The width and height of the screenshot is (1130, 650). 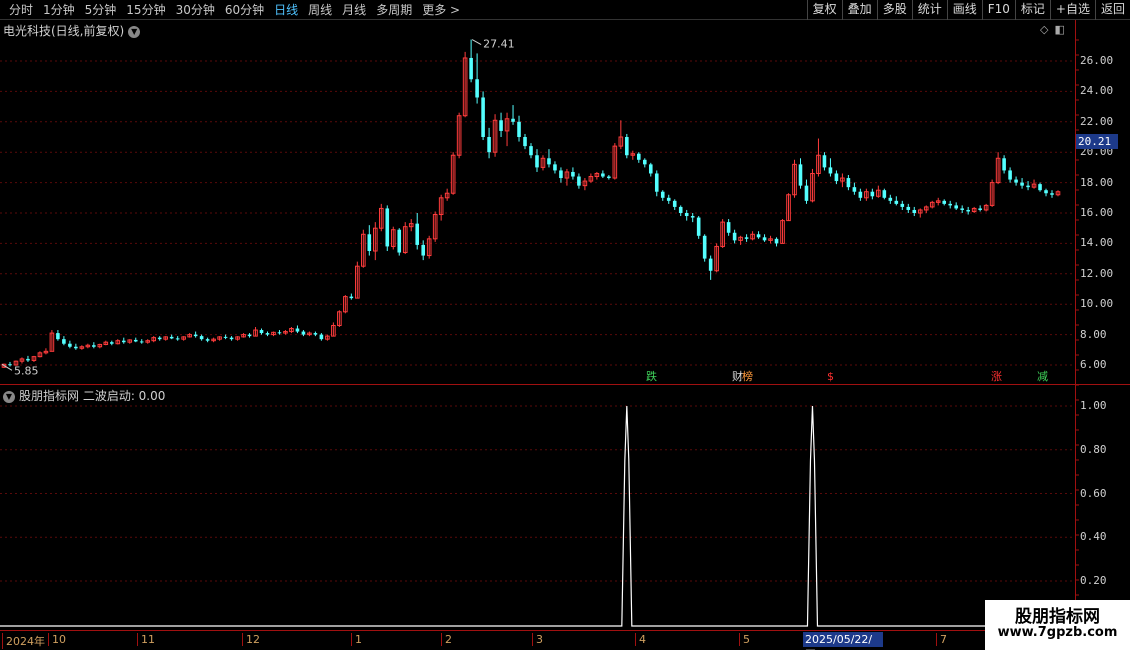 What do you see at coordinates (565, 384) in the screenshot?
I see `panel-divider` at bounding box center [565, 384].